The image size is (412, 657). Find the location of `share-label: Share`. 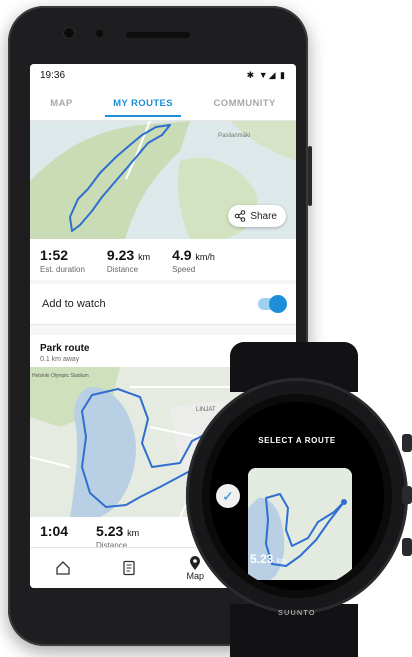

share-label: Share is located at coordinates (263, 216).